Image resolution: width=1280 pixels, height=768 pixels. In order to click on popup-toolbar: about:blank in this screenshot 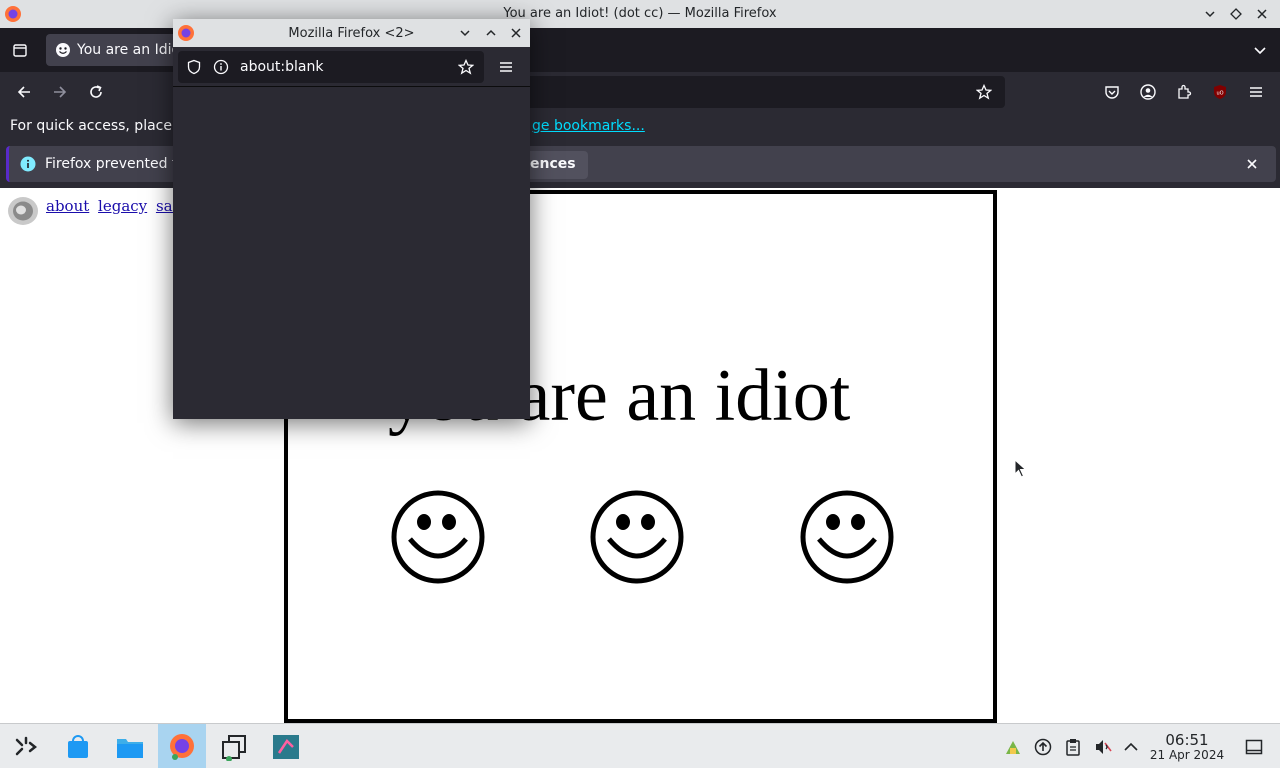, I will do `click(351, 67)`.